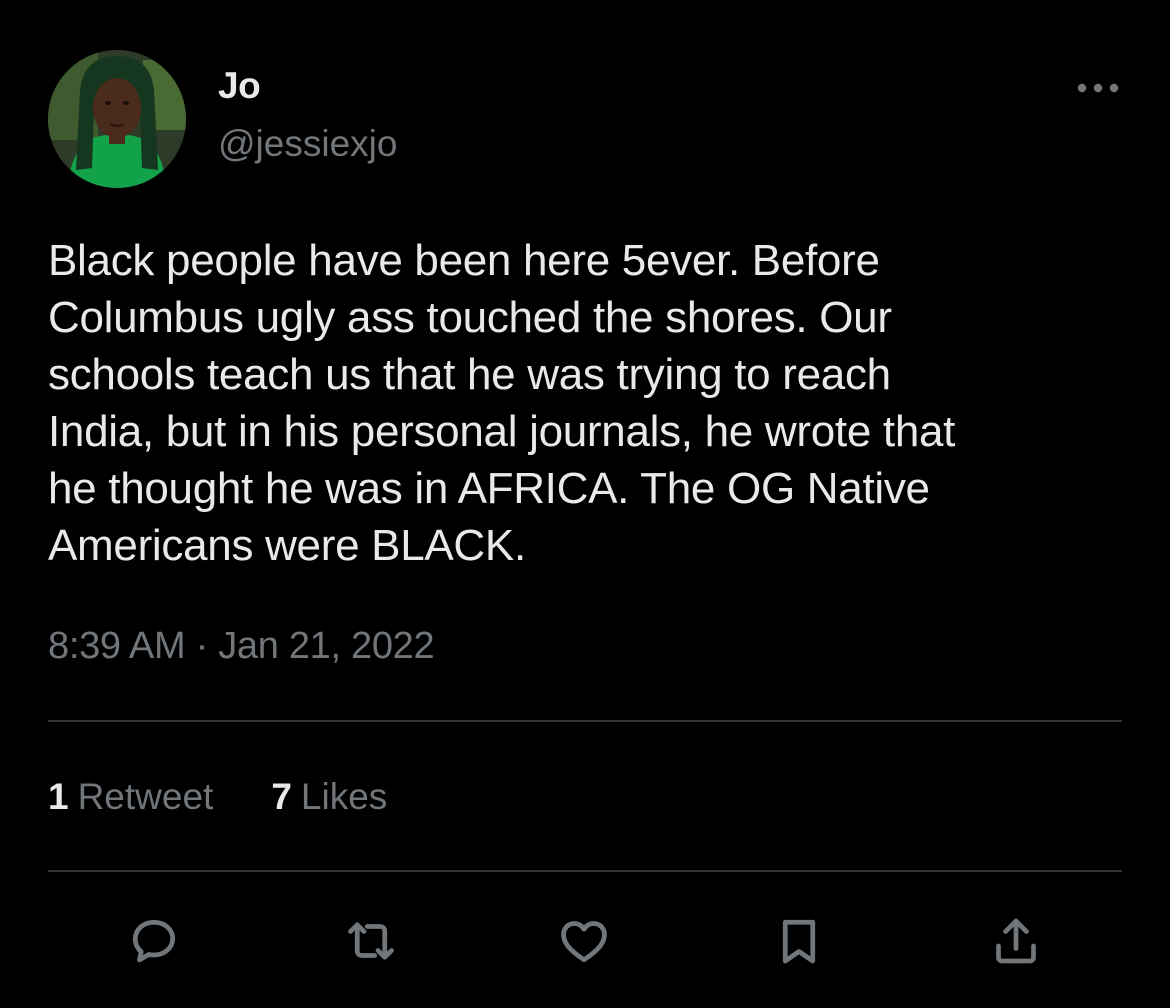 The image size is (1170, 1008). Describe the element at coordinates (281, 796) in the screenshot. I see `likes-count: 7` at that location.